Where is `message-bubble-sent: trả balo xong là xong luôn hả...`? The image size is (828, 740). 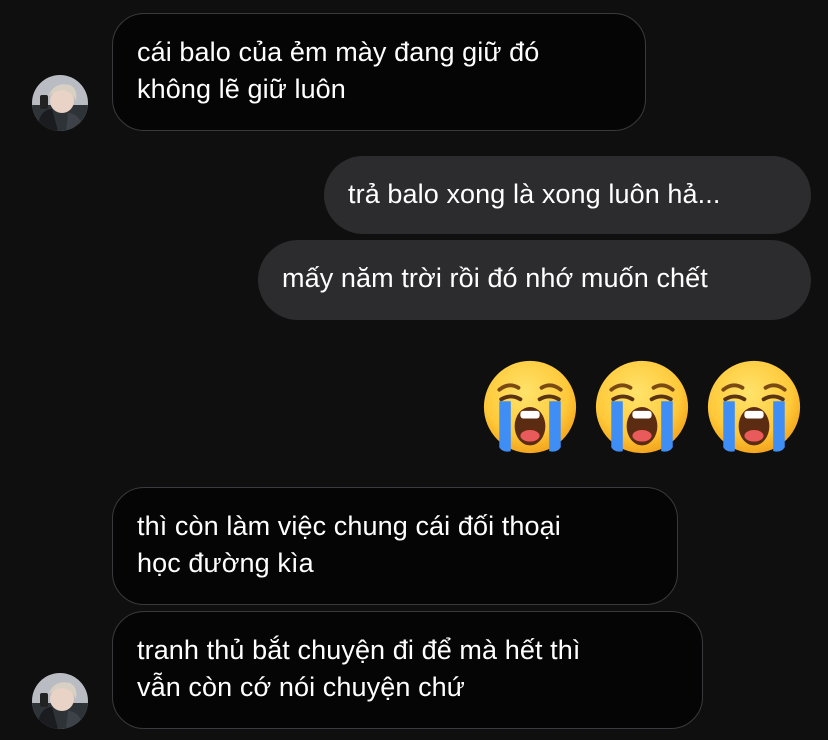 message-bubble-sent: trả balo xong là xong luôn hả... is located at coordinates (567, 195).